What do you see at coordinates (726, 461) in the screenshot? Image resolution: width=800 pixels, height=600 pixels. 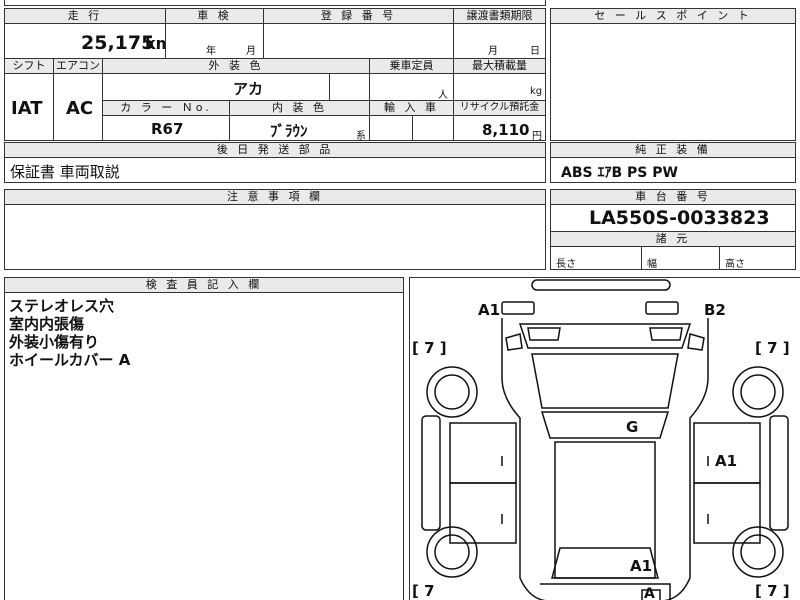 I see `mark-right-door: A1` at bounding box center [726, 461].